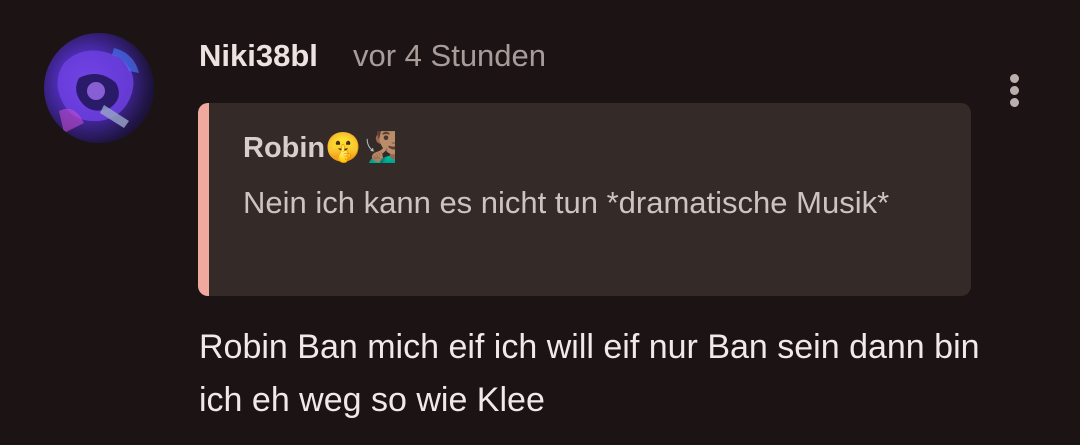  What do you see at coordinates (258, 56) in the screenshot?
I see `comment-author: Niki38bl` at bounding box center [258, 56].